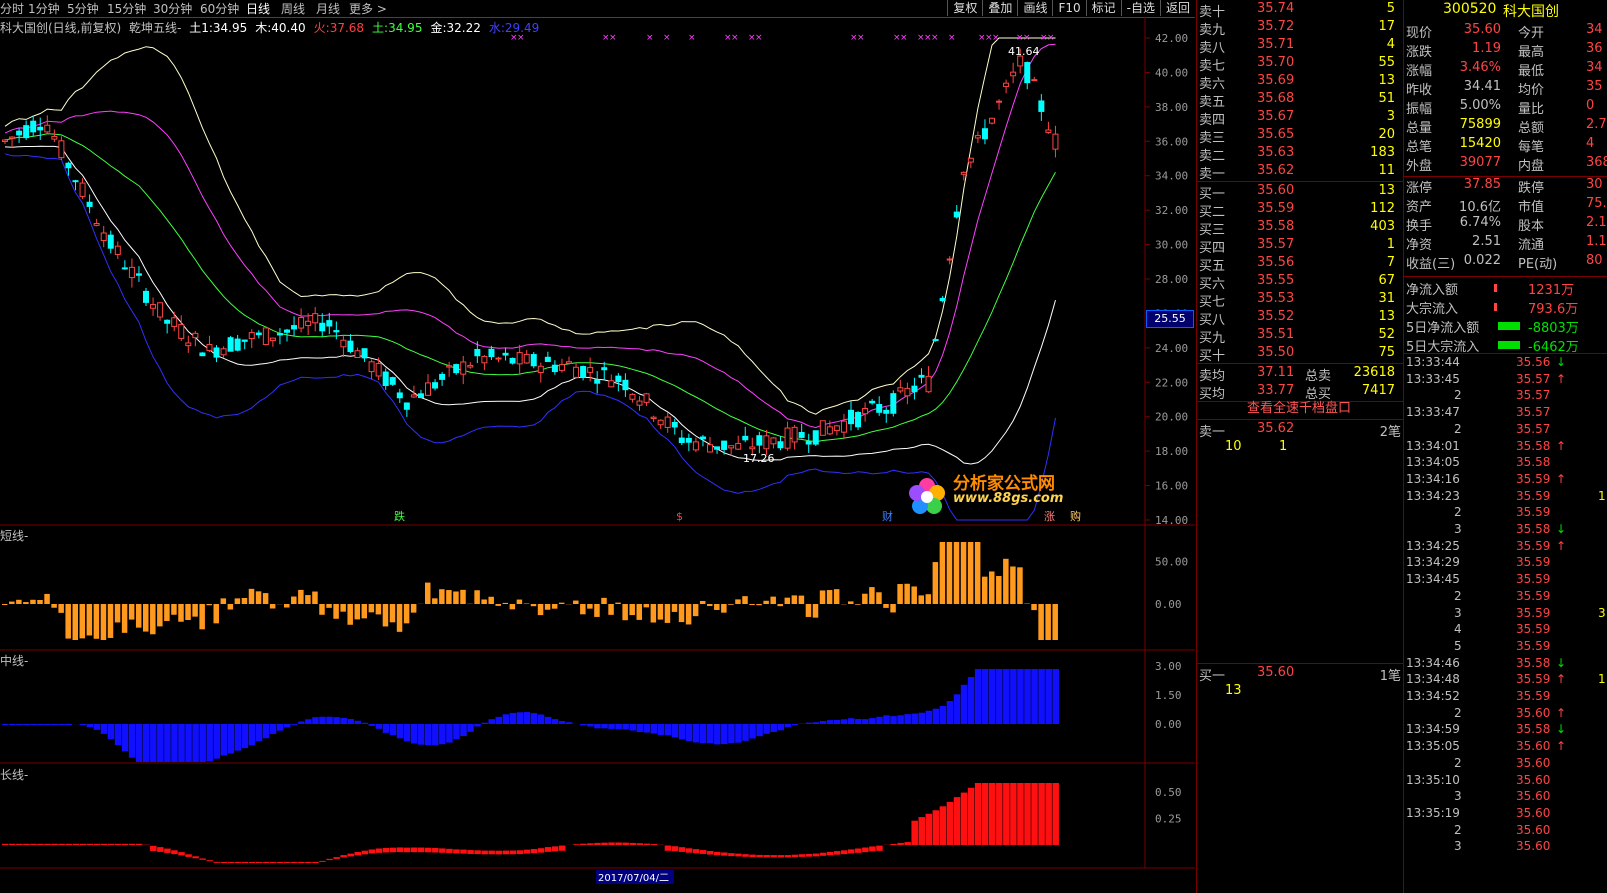 The image size is (1607, 893). Describe the element at coordinates (1300, 282) in the screenshot. I see `bid-row: 买六 35.55 67` at that location.